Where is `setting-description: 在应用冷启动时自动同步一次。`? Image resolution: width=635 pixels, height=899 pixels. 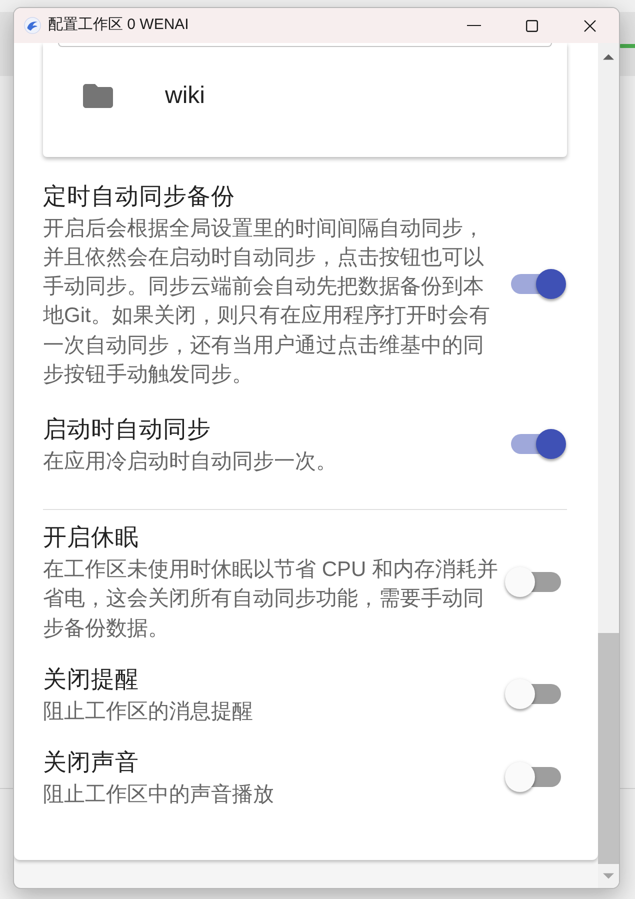 setting-description: 在应用冷启动时自动同步一次。 is located at coordinates (190, 462).